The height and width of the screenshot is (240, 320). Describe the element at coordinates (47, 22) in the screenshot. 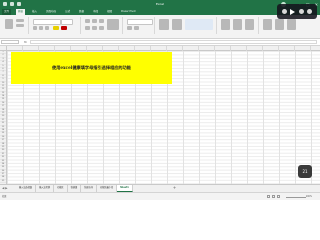

I see `font-name-select` at that location.